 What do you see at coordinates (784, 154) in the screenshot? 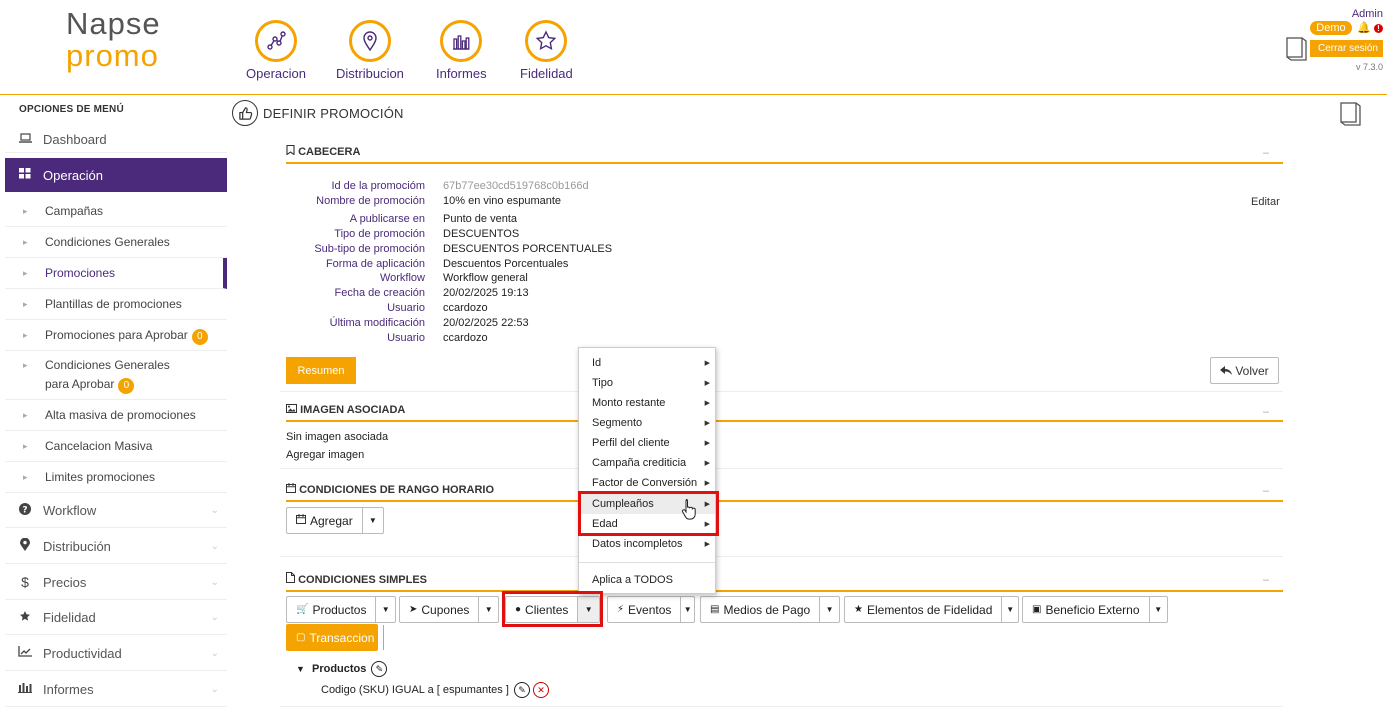
I see `section-cabecera-header: CABECERA –` at bounding box center [784, 154].